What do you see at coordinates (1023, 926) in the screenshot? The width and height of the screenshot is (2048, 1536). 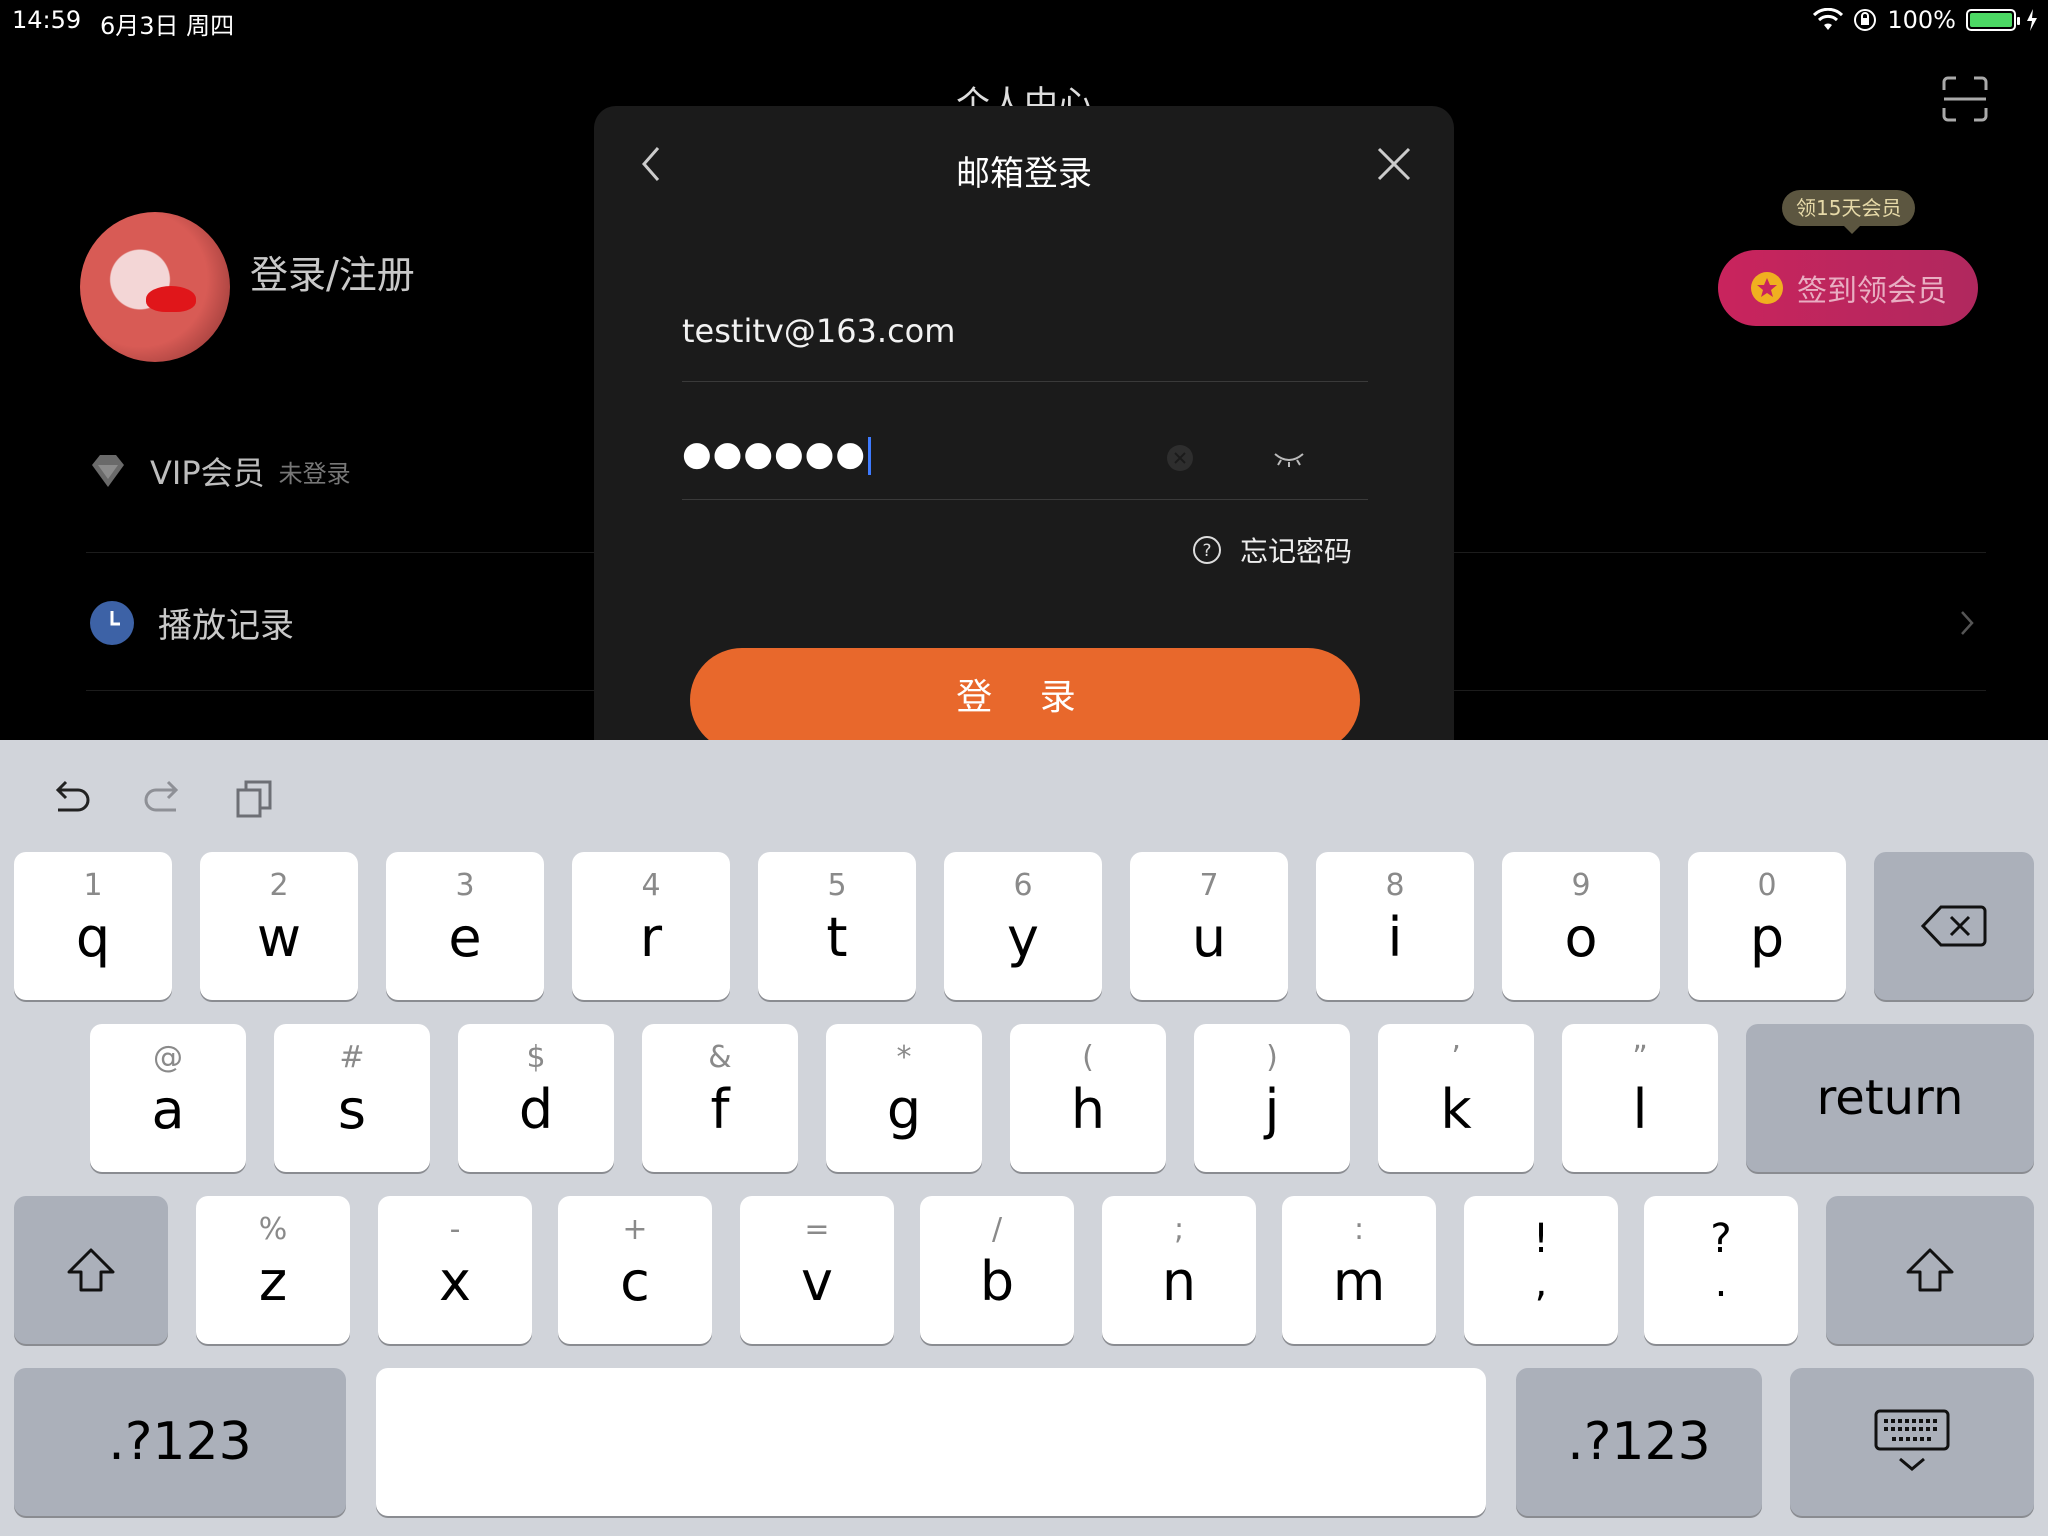 I see `key-y: 6y` at bounding box center [1023, 926].